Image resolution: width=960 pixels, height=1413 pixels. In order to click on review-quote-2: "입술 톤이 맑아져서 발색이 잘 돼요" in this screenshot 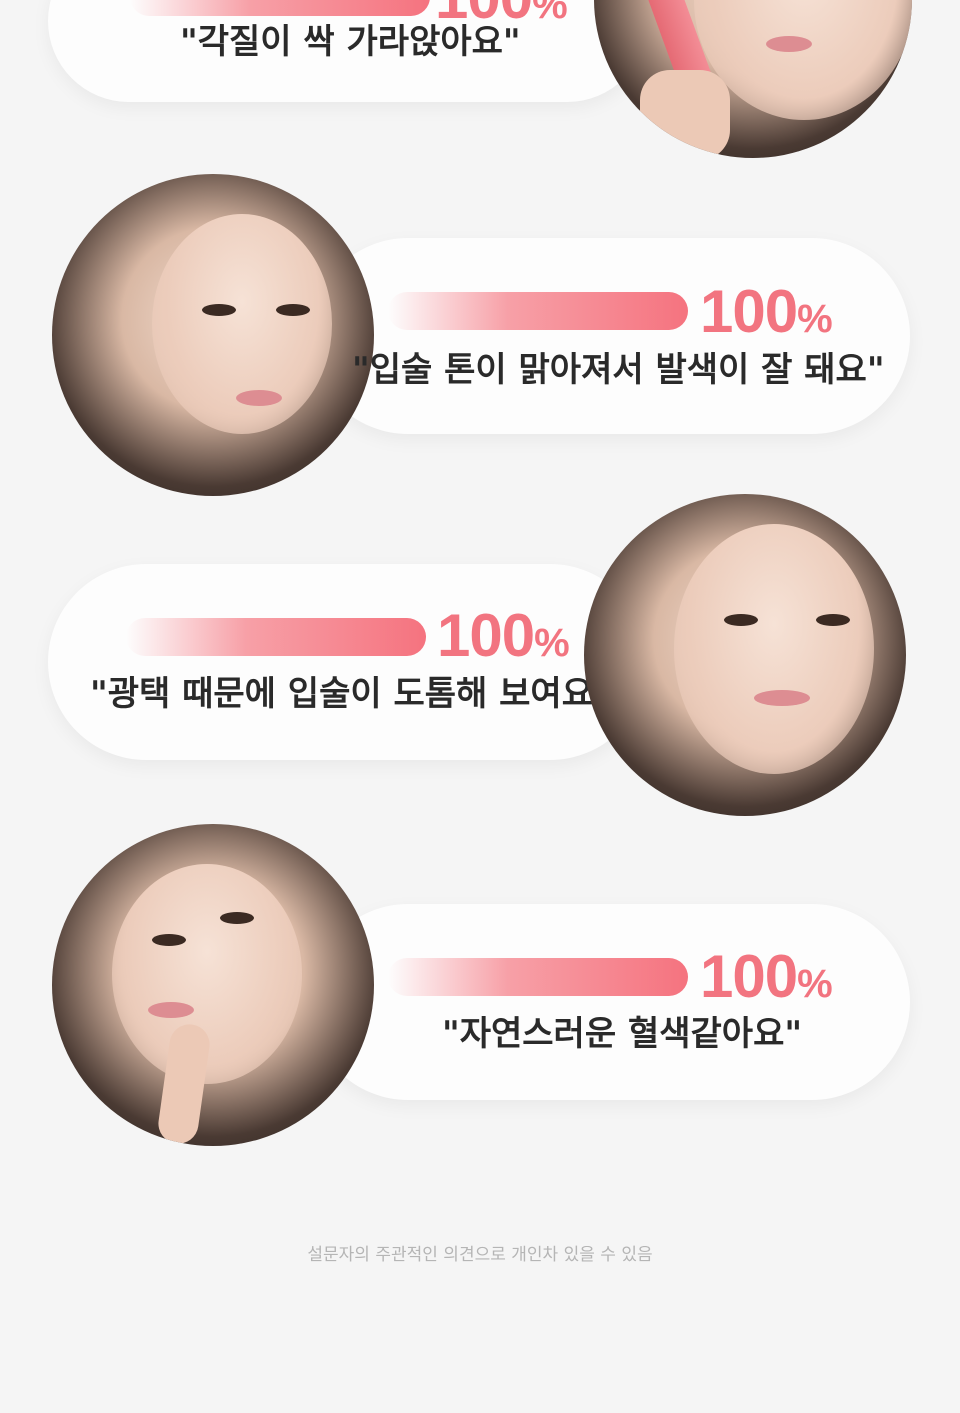, I will do `click(618, 370)`.